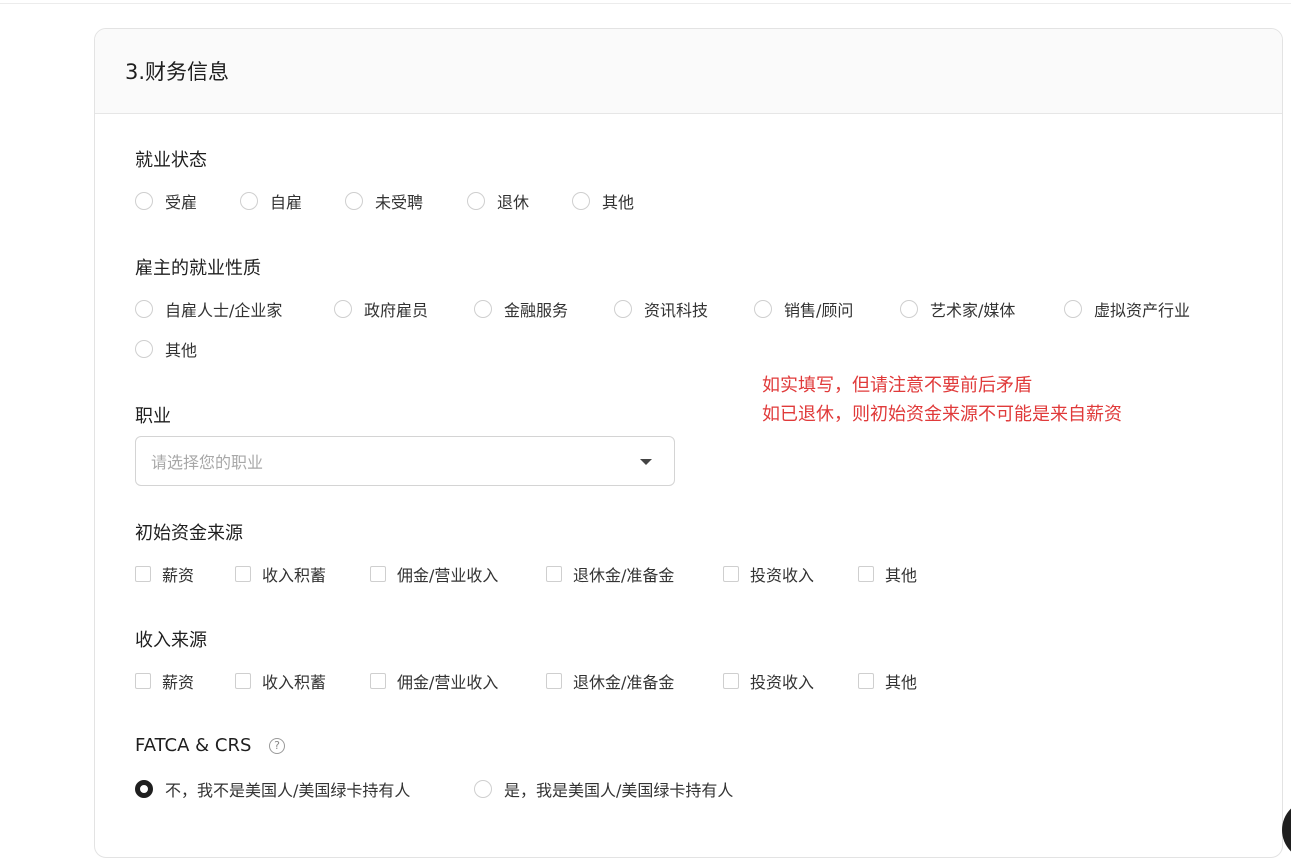 This screenshot has height=860, width=1291. Describe the element at coordinates (645, 3) in the screenshot. I see `top-divider` at that location.